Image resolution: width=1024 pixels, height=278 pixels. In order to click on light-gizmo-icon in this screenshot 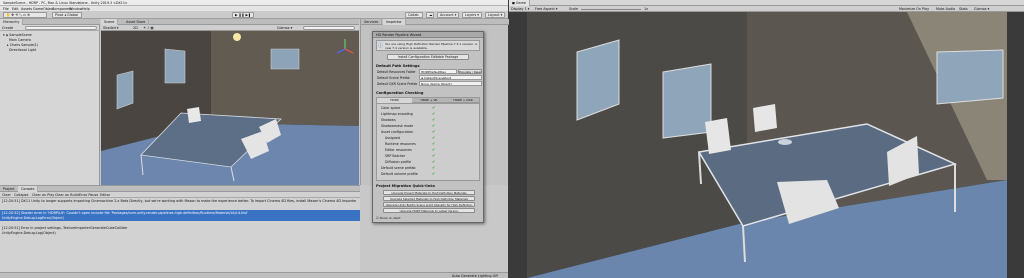, I will do `click(237, 37)`.